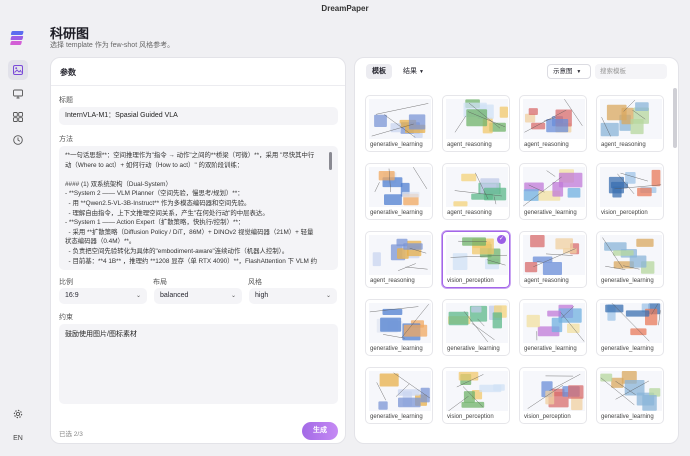 The image size is (690, 456). Describe the element at coordinates (72, 295) in the screenshot. I see `ratio-value: 16:9` at that location.